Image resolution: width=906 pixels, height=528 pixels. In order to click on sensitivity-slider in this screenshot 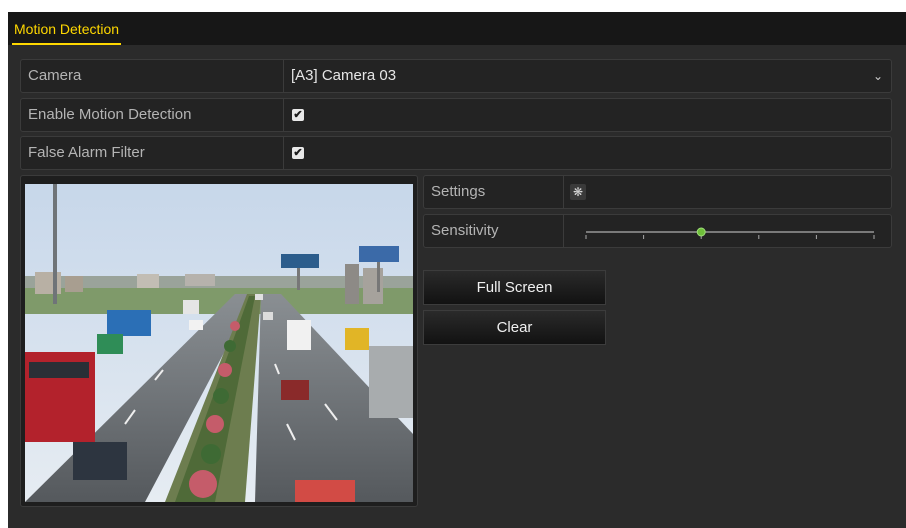, I will do `click(730, 232)`.